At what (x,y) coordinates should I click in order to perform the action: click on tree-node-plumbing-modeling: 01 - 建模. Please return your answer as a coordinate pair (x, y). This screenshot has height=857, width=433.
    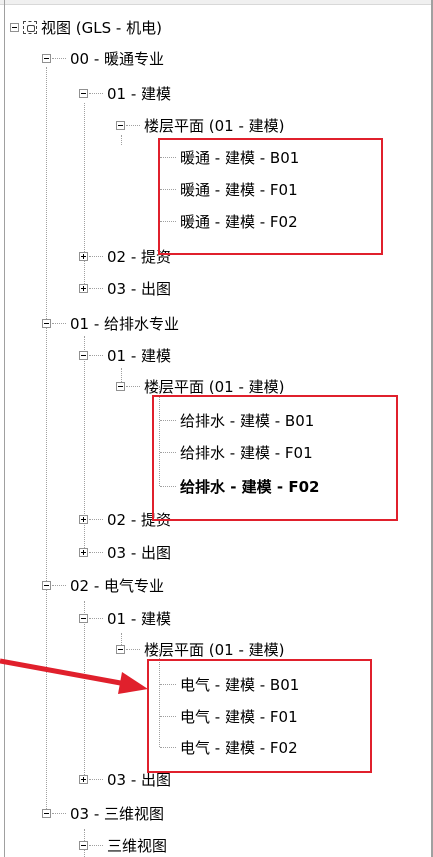
    Looking at the image, I should click on (125, 355).